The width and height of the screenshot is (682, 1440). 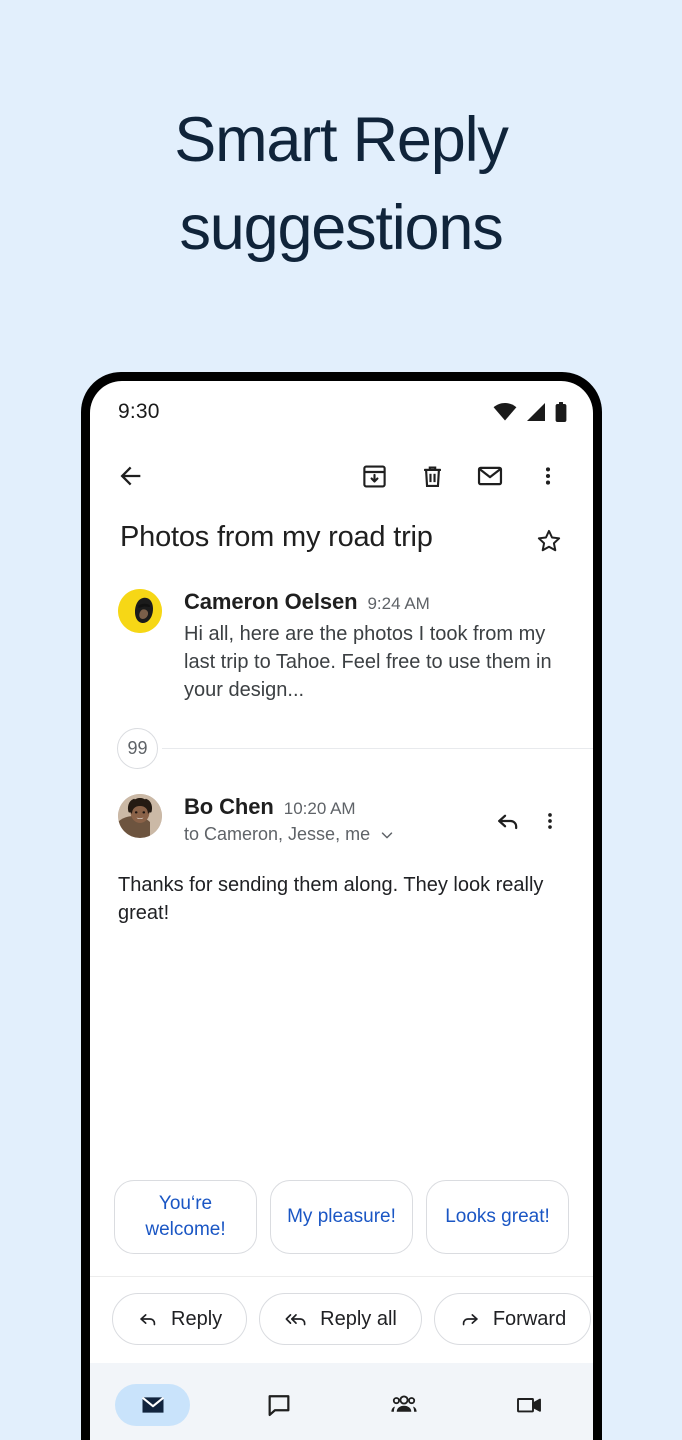 I want to click on reply-button: Reply, so click(x=180, y=1319).